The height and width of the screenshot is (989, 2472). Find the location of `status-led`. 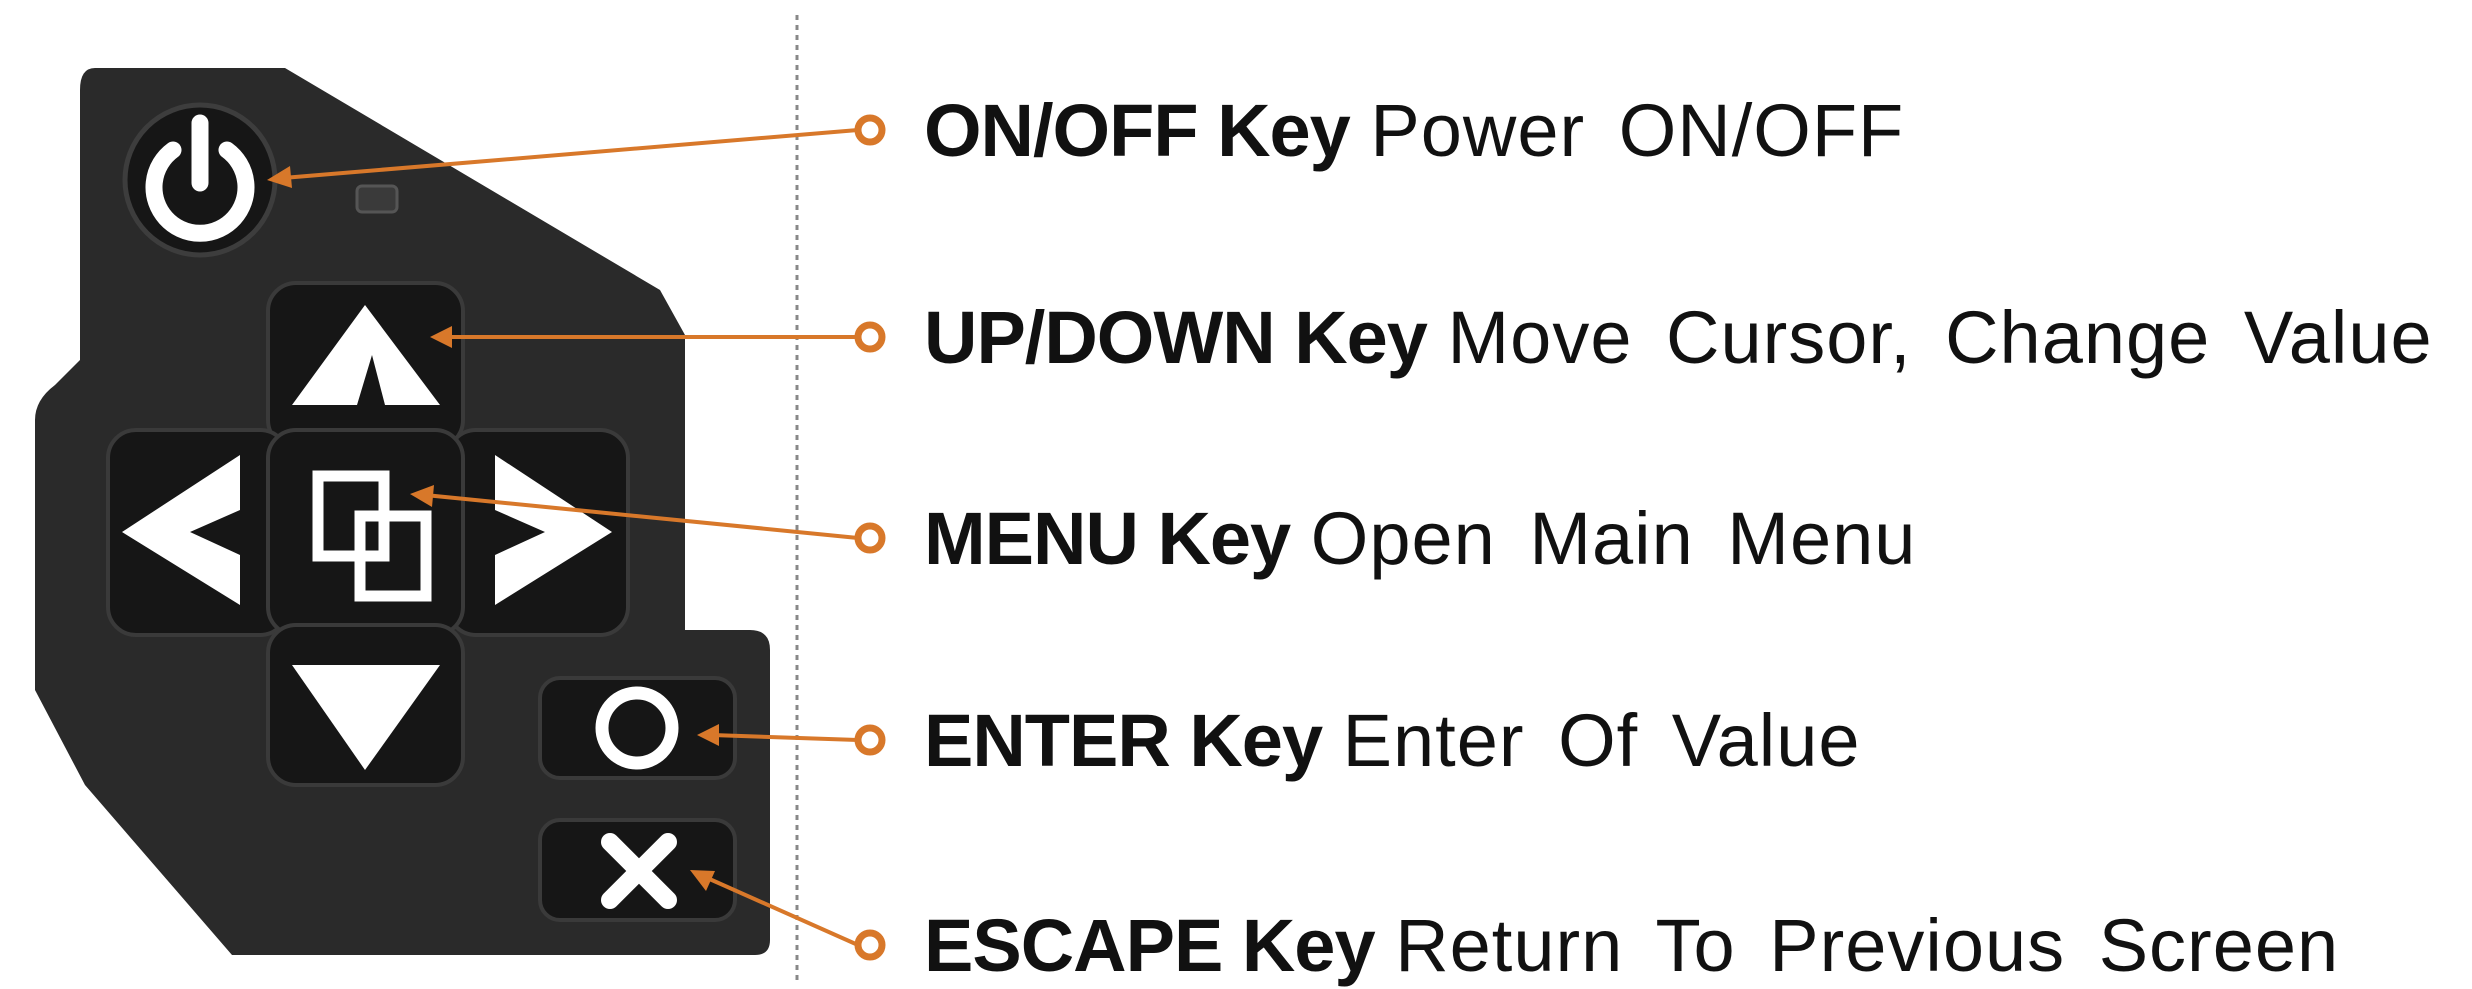

status-led is located at coordinates (377, 199).